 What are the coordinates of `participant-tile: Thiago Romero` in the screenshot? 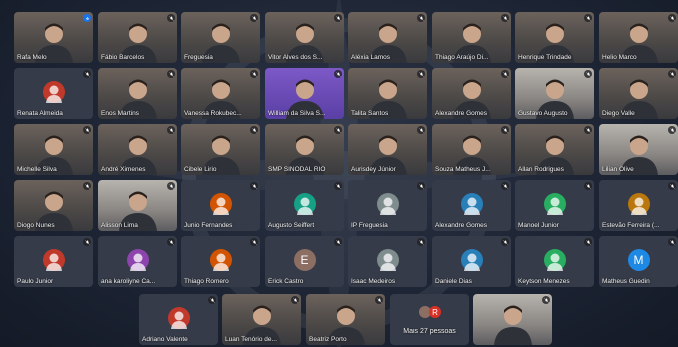 It's located at (220, 261).